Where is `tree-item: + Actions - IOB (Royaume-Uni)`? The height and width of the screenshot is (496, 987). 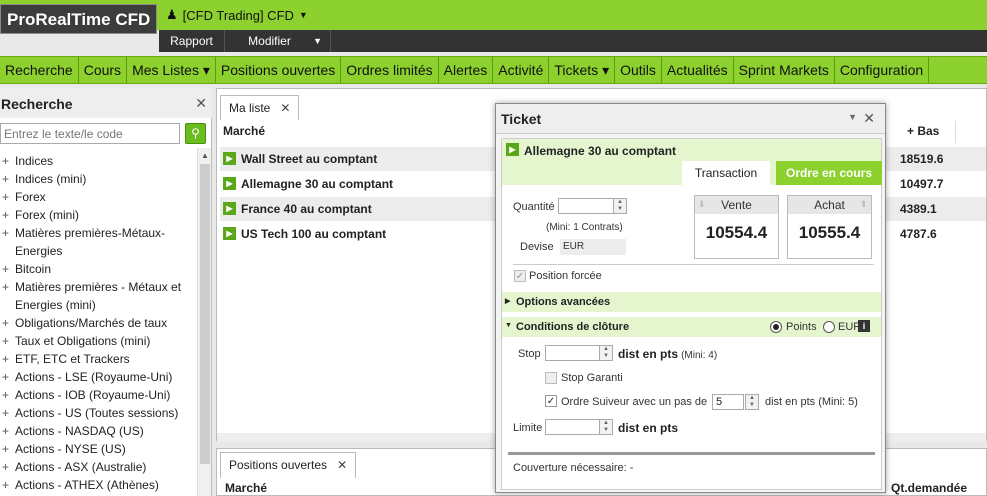
tree-item: + Actions - IOB (Royaume-Uni) is located at coordinates (98, 395).